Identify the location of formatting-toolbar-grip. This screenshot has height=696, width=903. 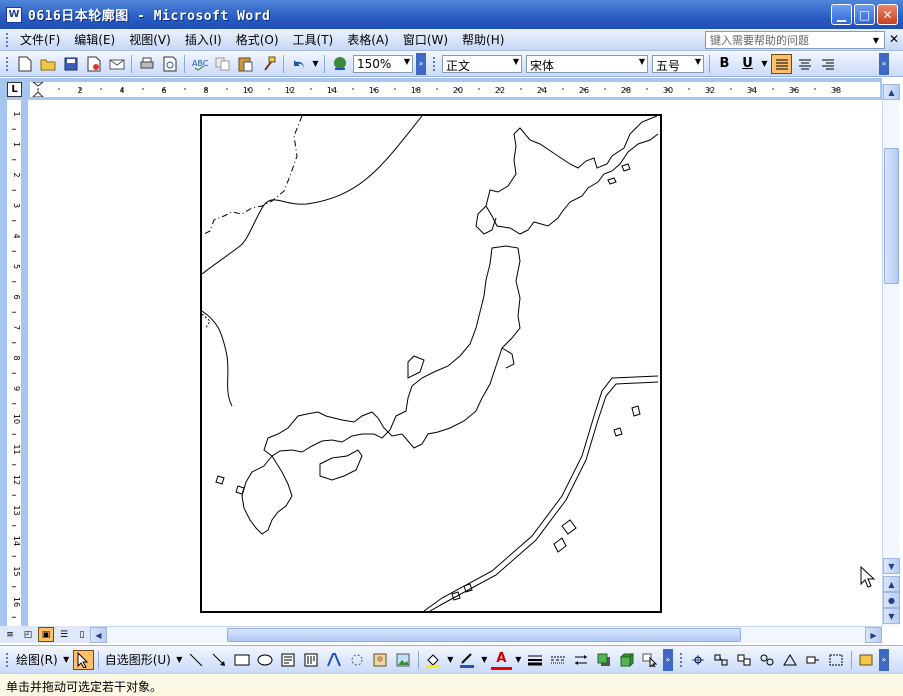
(434, 63).